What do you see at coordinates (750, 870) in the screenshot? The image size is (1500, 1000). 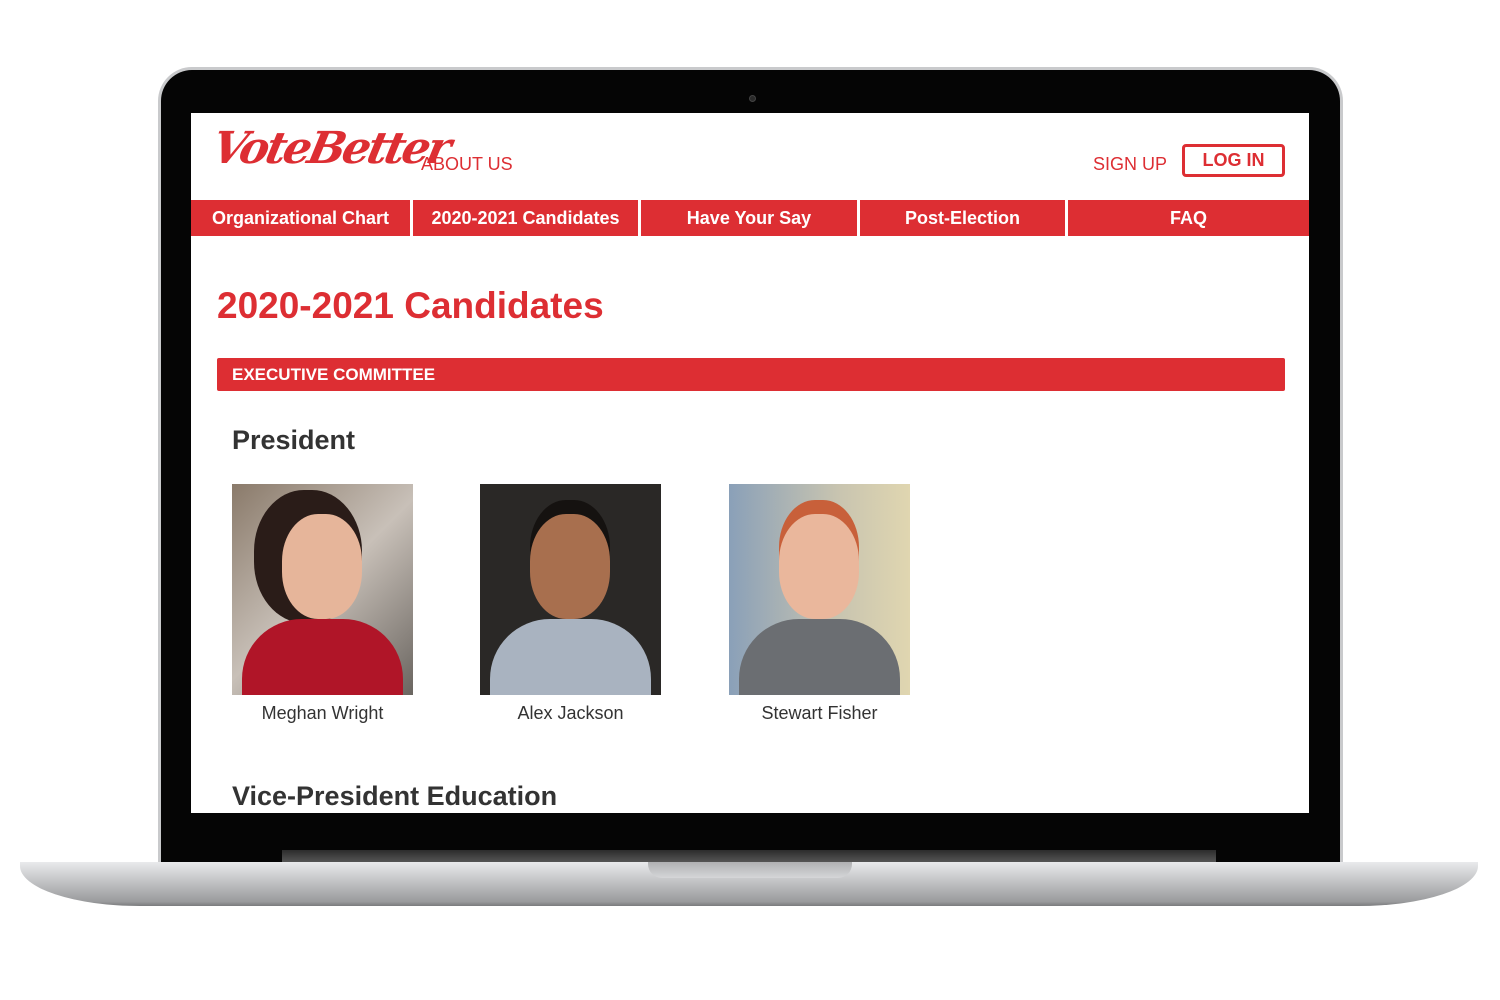 I see `laptop-notch` at bounding box center [750, 870].